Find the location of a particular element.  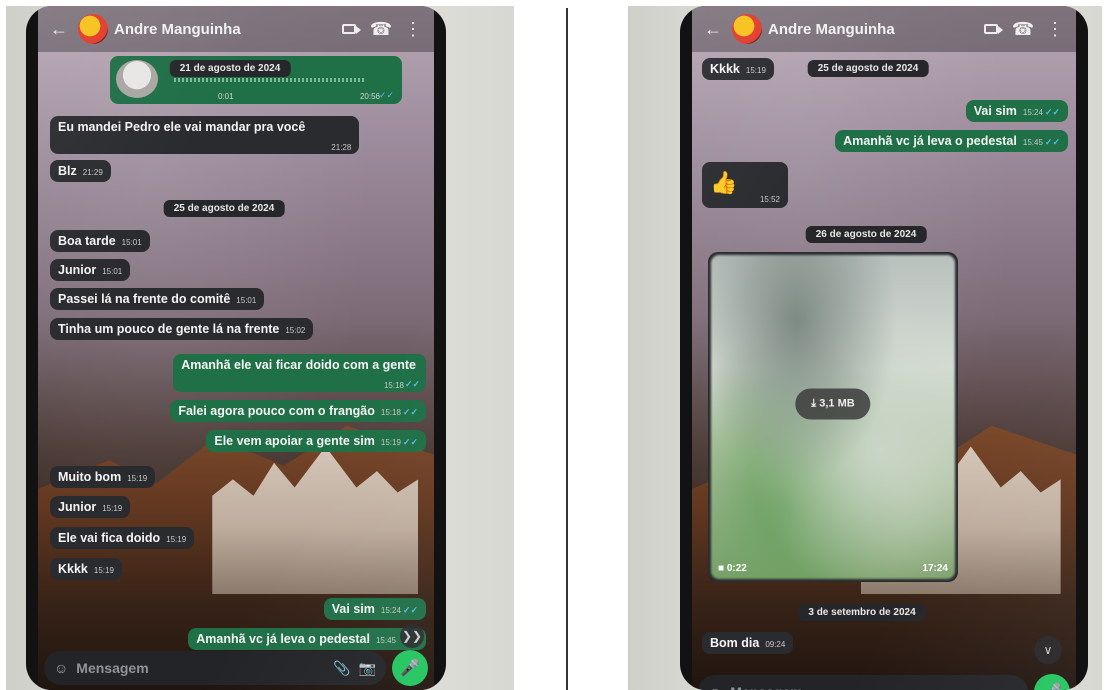

message-bubble-incoming: Blz 21:29 is located at coordinates (80, 171).